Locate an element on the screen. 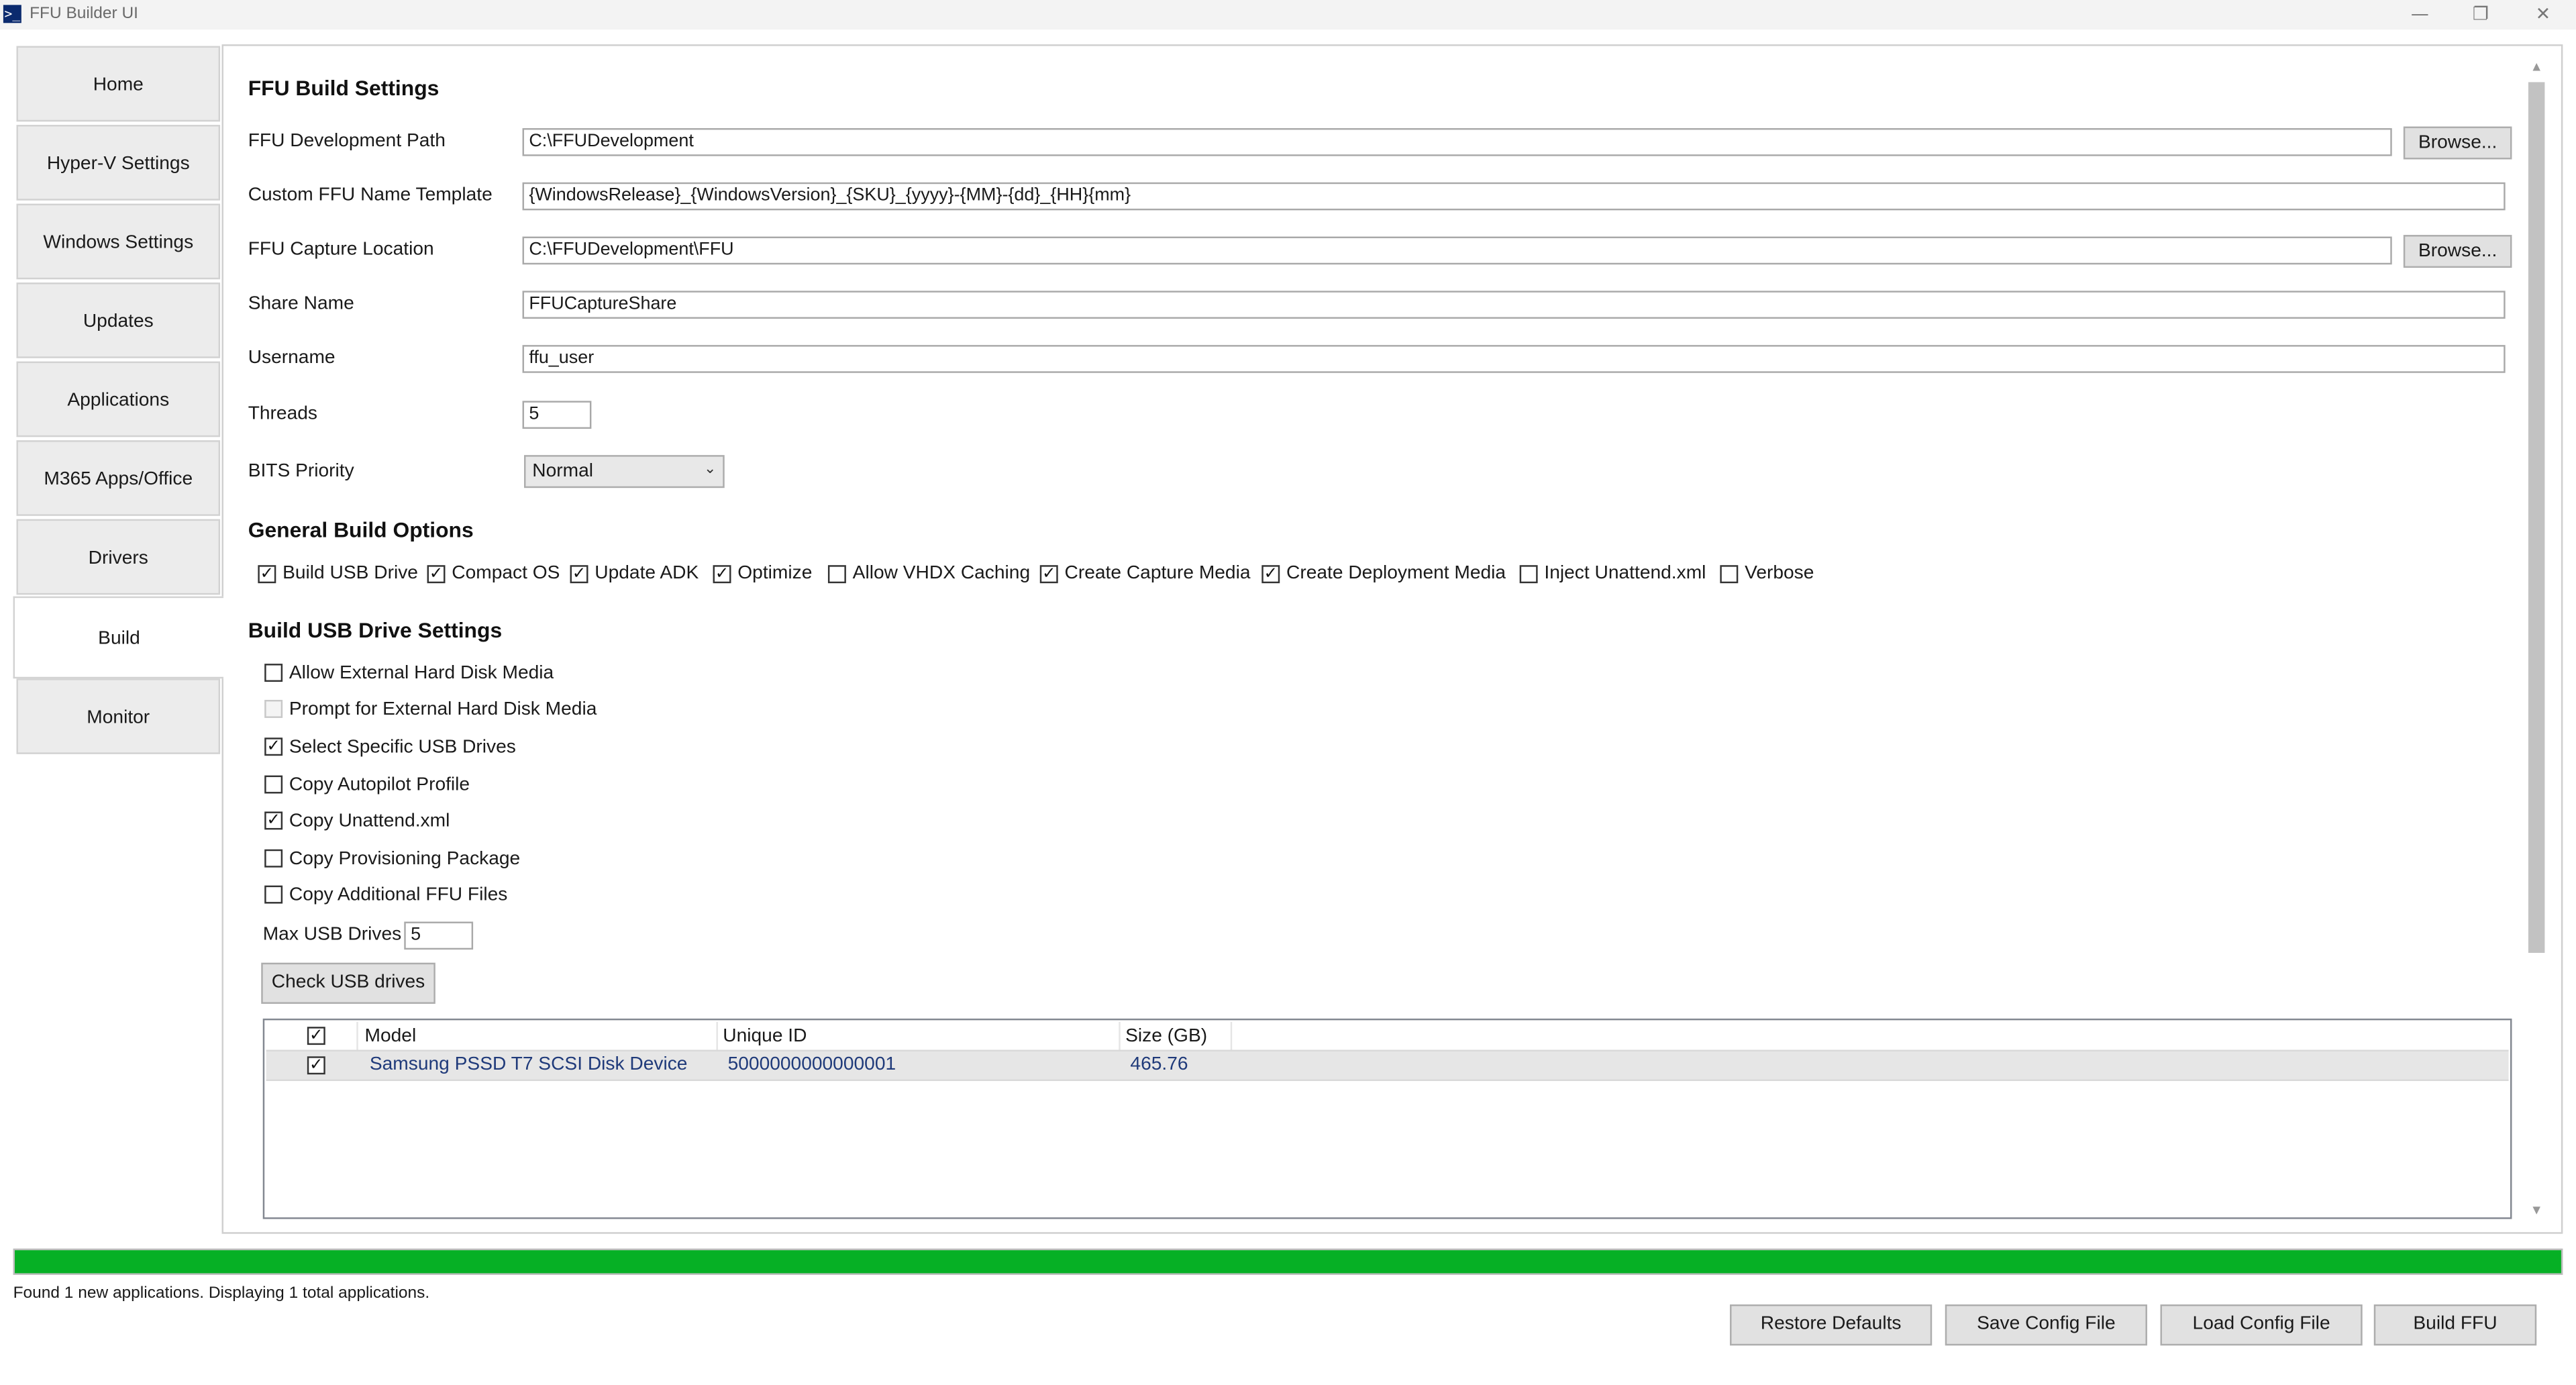 This screenshot has height=1385, width=2576. threads-input: 5 is located at coordinates (557, 415).